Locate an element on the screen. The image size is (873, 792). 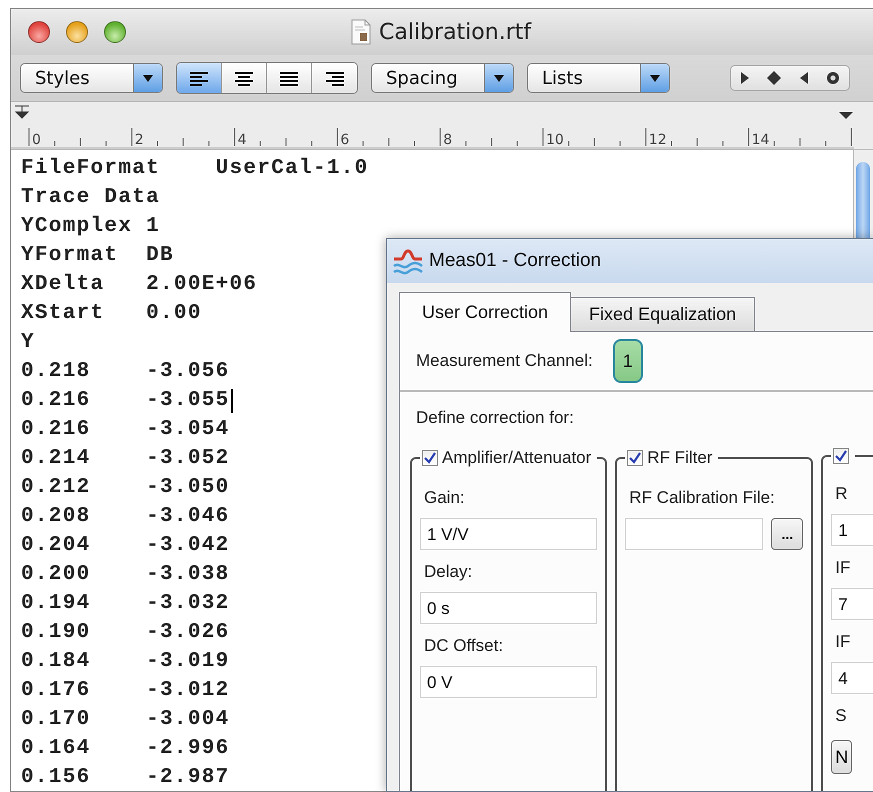
input-field: 0 s is located at coordinates (509, 608).